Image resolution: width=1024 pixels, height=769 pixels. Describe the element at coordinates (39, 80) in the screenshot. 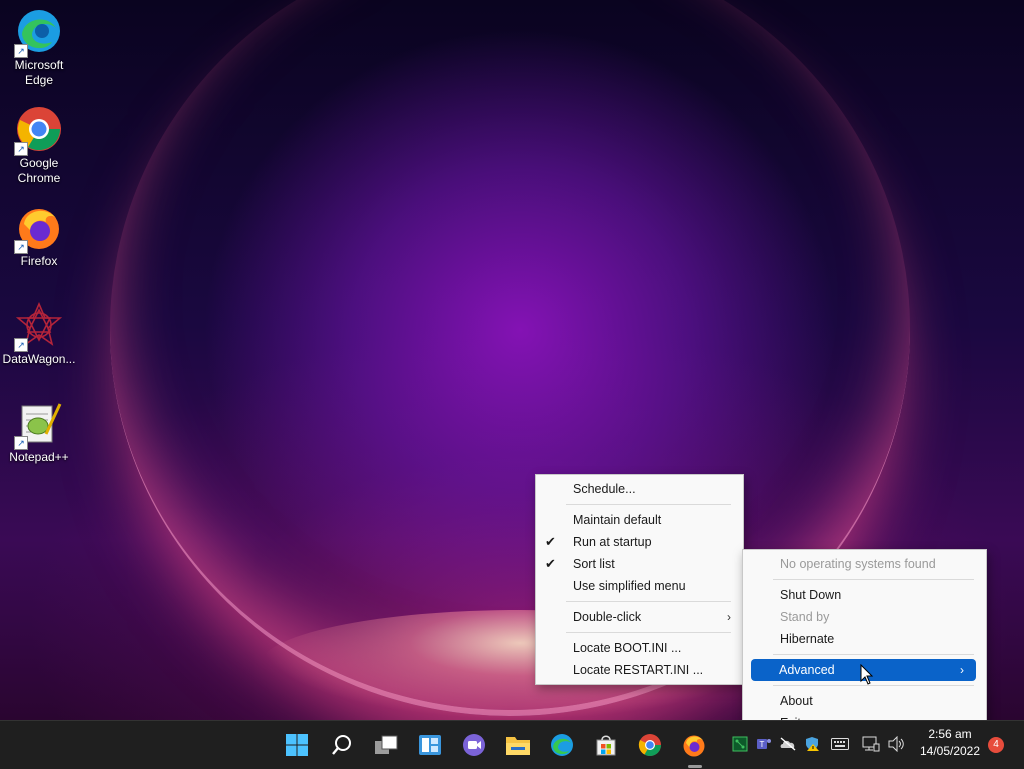

I see `desktop-icon-label: Edge` at that location.